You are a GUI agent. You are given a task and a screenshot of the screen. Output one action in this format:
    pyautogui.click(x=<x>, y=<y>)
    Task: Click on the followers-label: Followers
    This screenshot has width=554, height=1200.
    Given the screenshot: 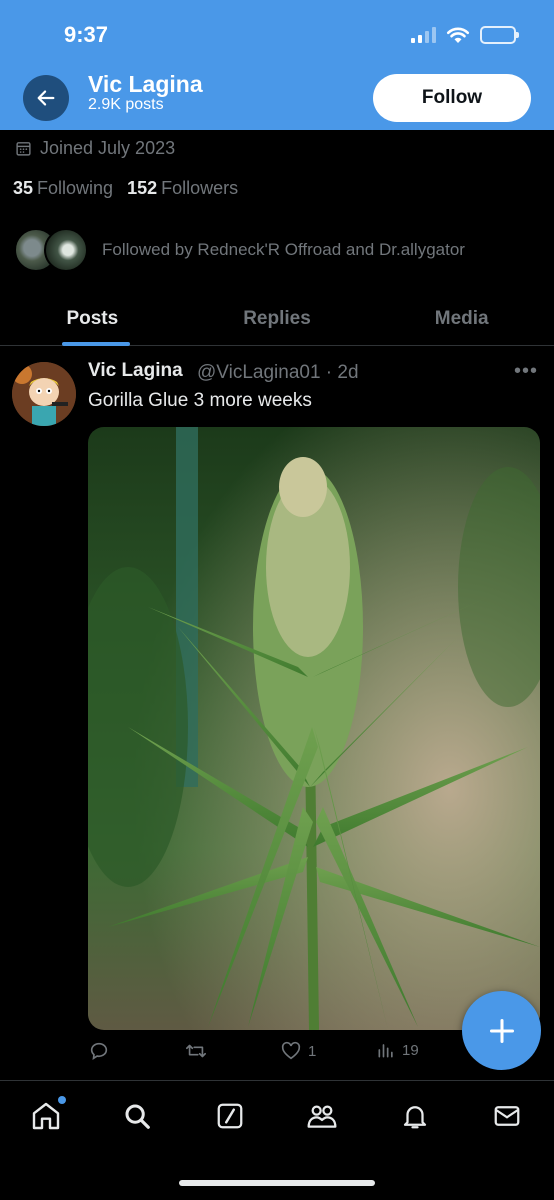 What is the action you would take?
    pyautogui.click(x=200, y=188)
    